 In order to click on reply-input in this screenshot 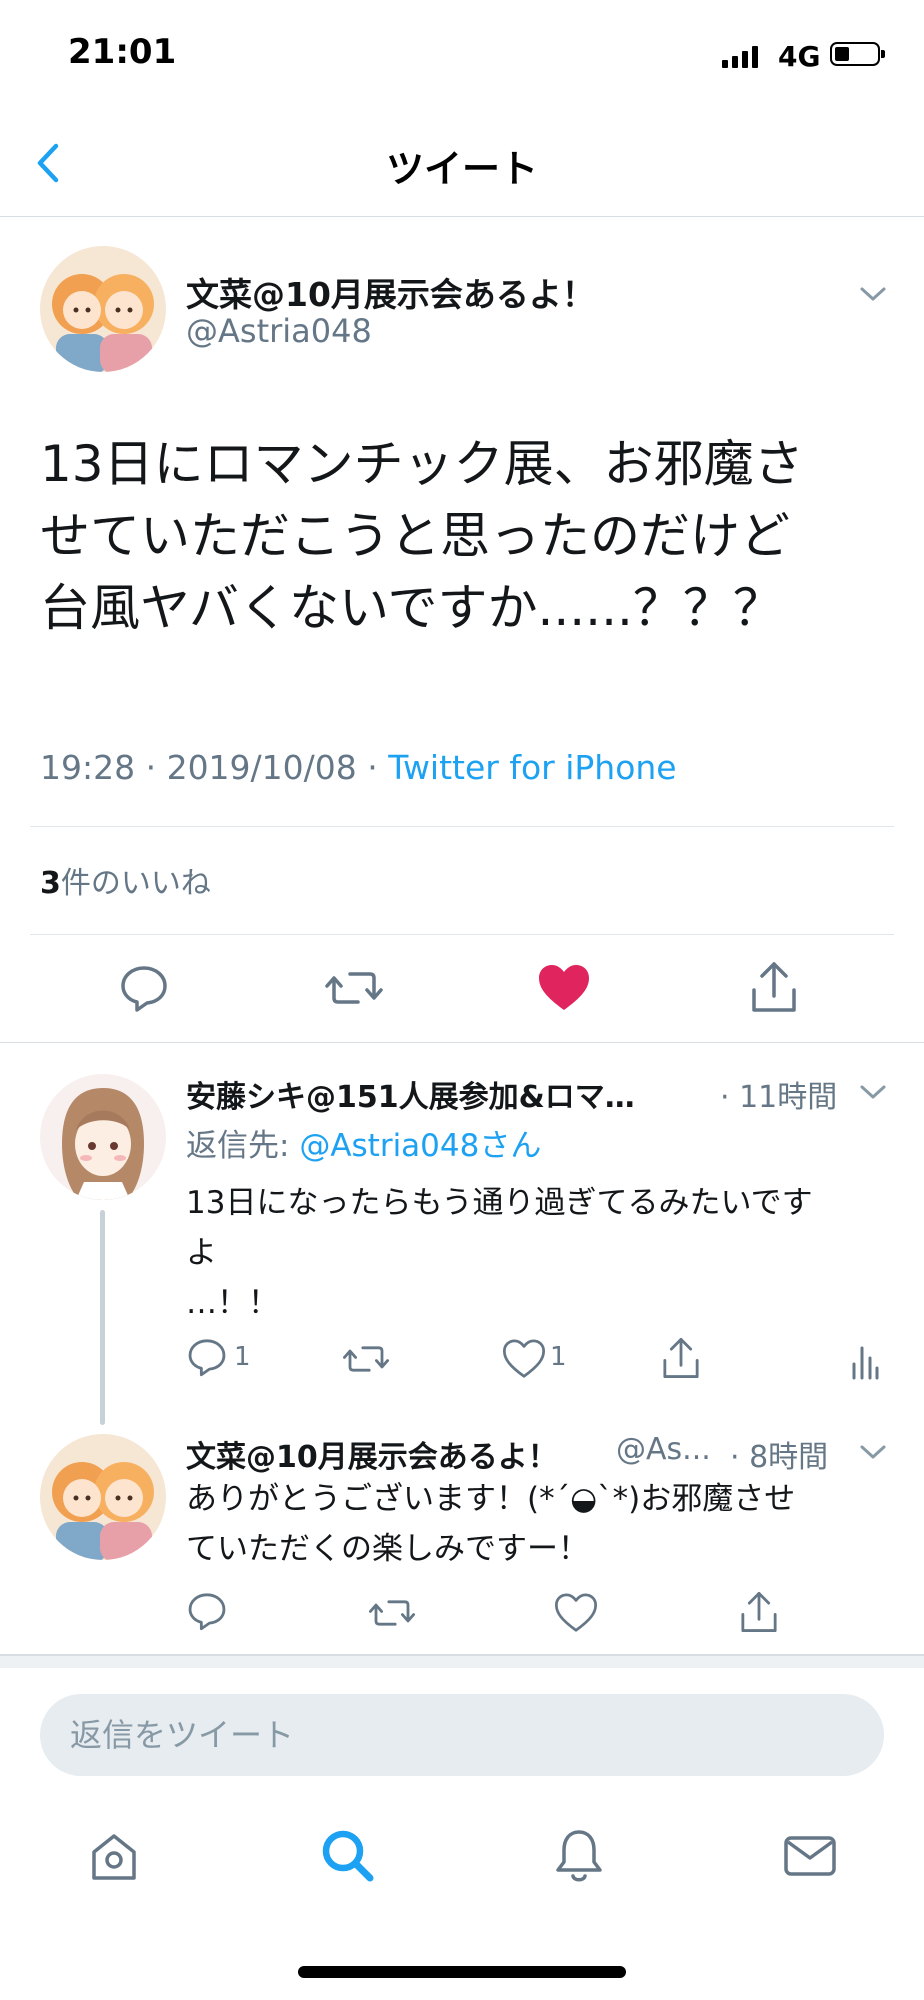, I will do `click(462, 1735)`.